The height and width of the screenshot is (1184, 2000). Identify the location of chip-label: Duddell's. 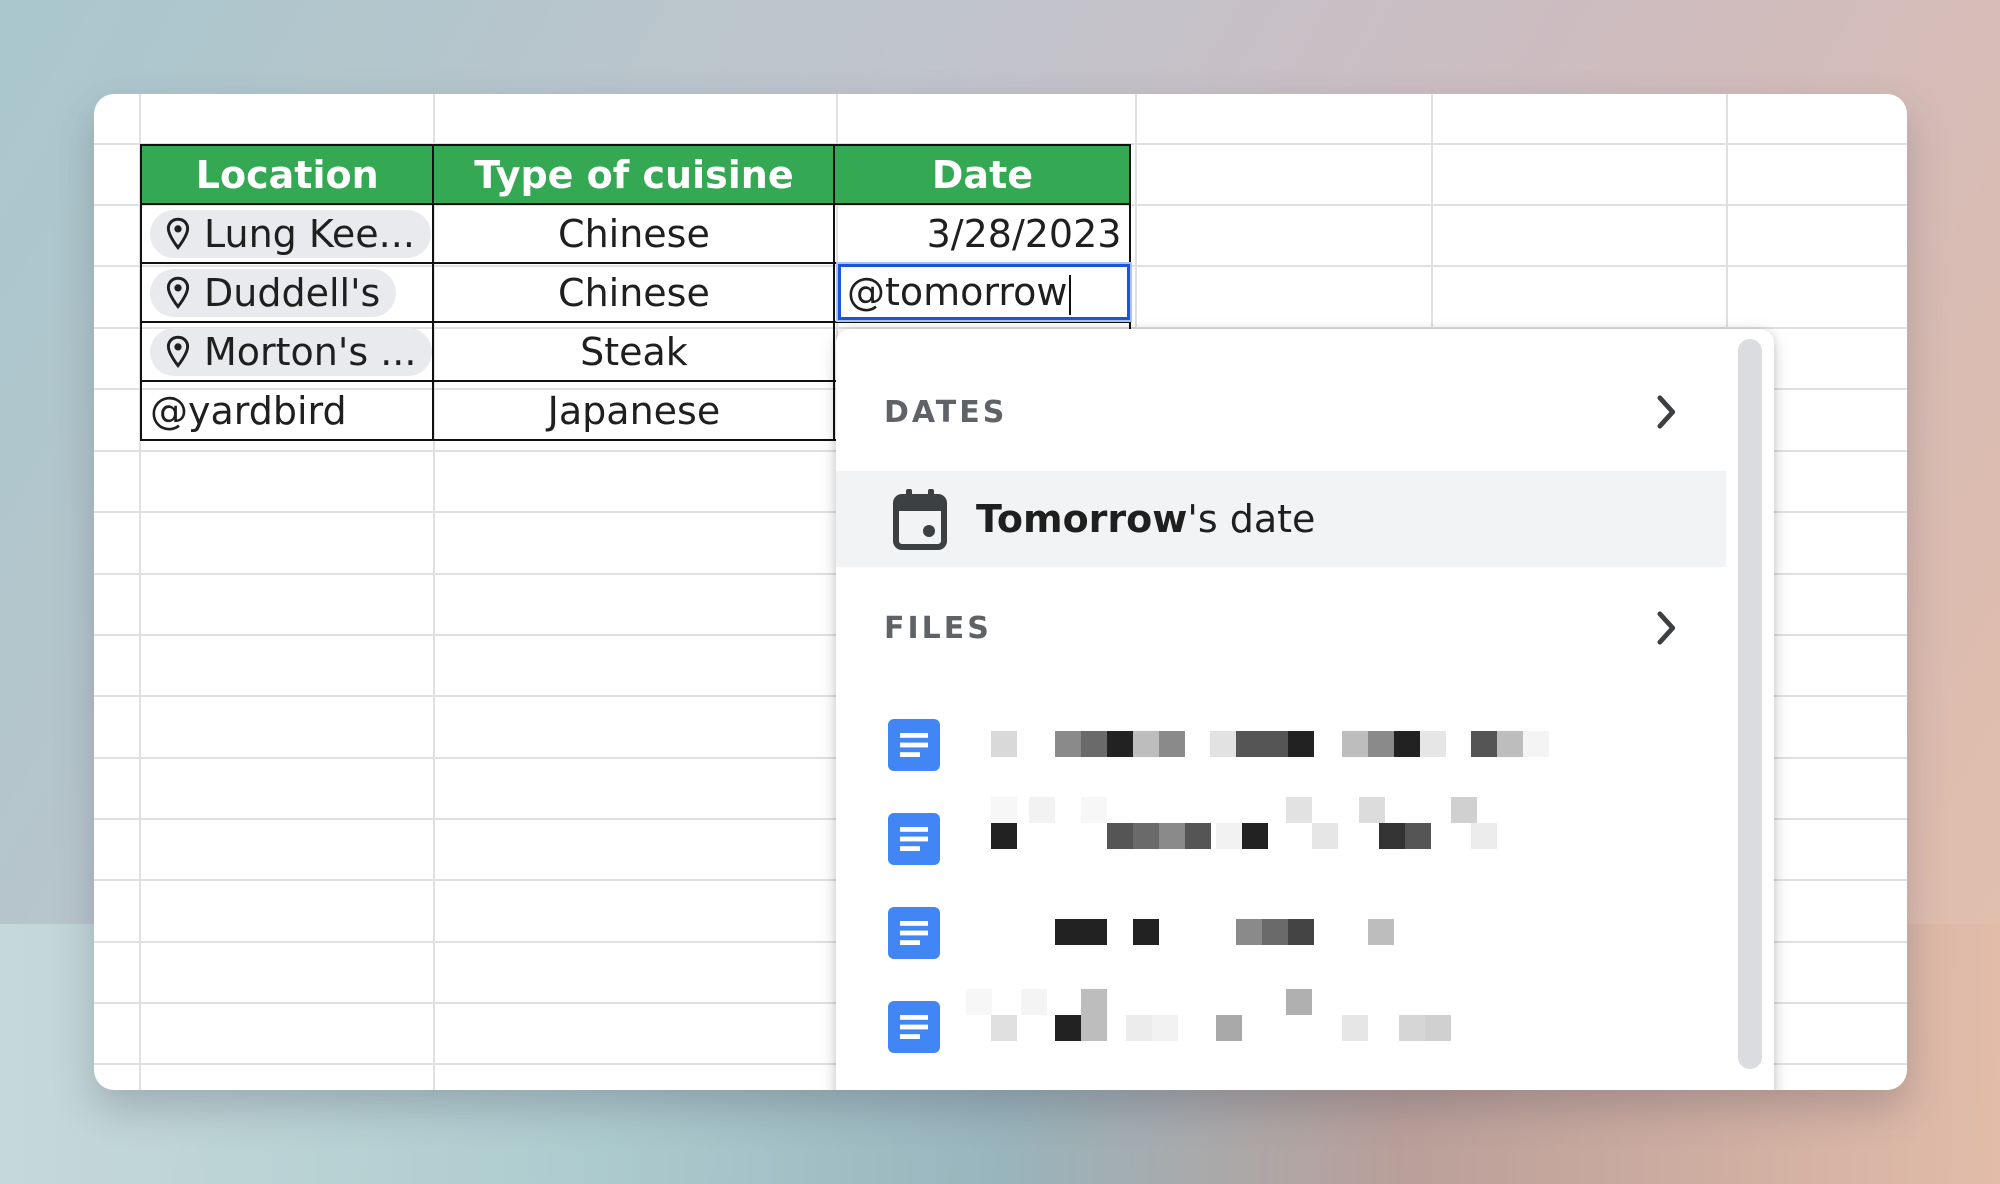
(292, 292).